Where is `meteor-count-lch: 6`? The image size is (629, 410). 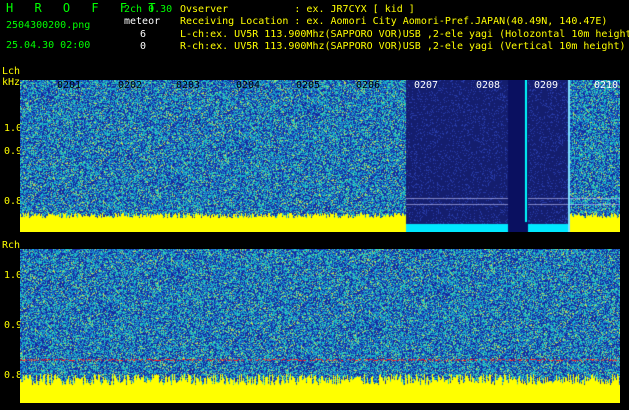 meteor-count-lch: 6 is located at coordinates (143, 34).